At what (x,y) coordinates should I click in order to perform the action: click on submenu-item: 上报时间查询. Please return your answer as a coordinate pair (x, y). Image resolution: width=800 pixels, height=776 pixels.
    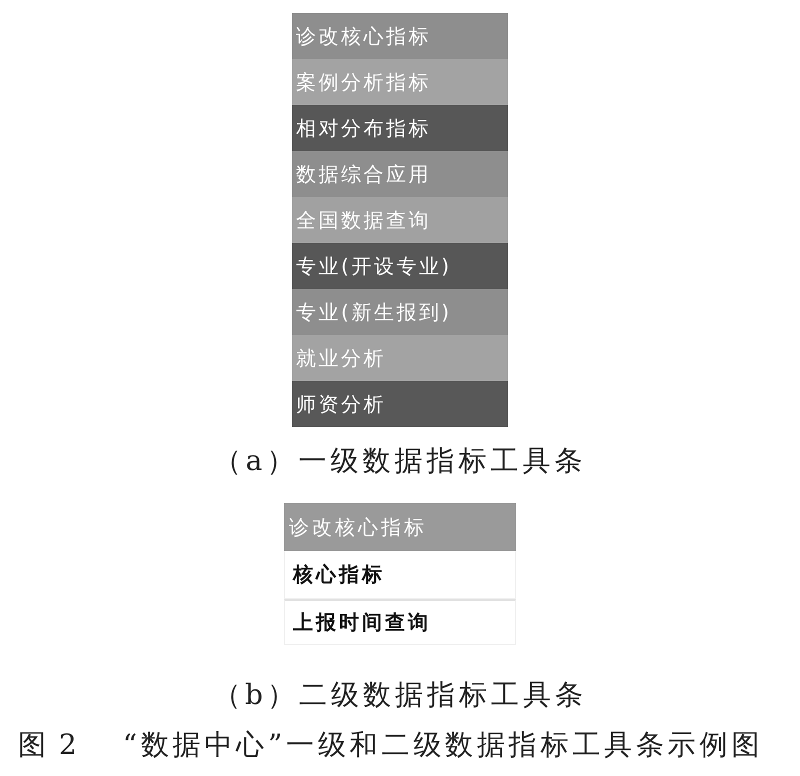
    Looking at the image, I should click on (400, 622).